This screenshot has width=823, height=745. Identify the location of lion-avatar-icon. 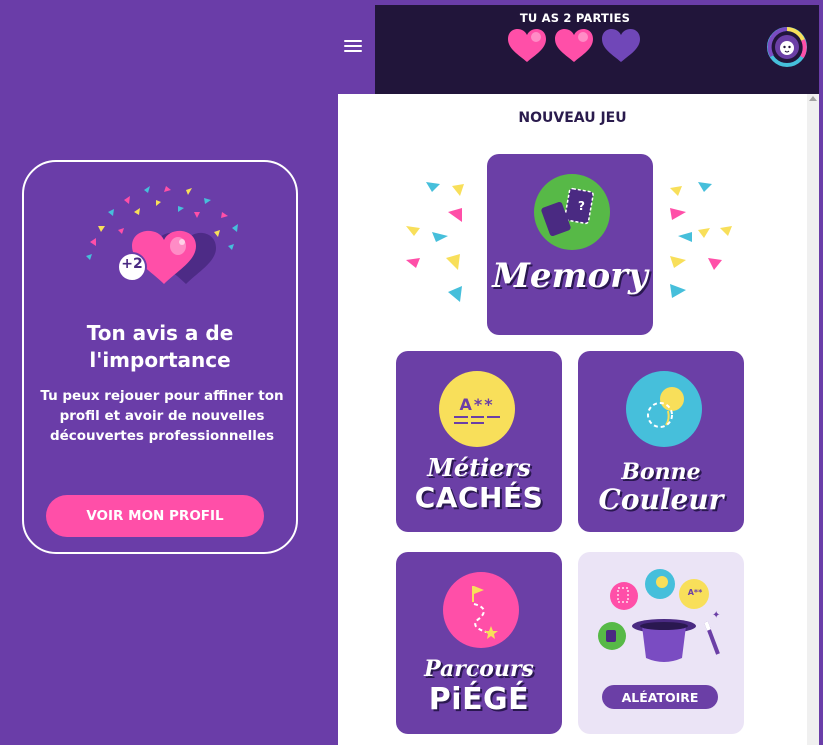
(787, 47).